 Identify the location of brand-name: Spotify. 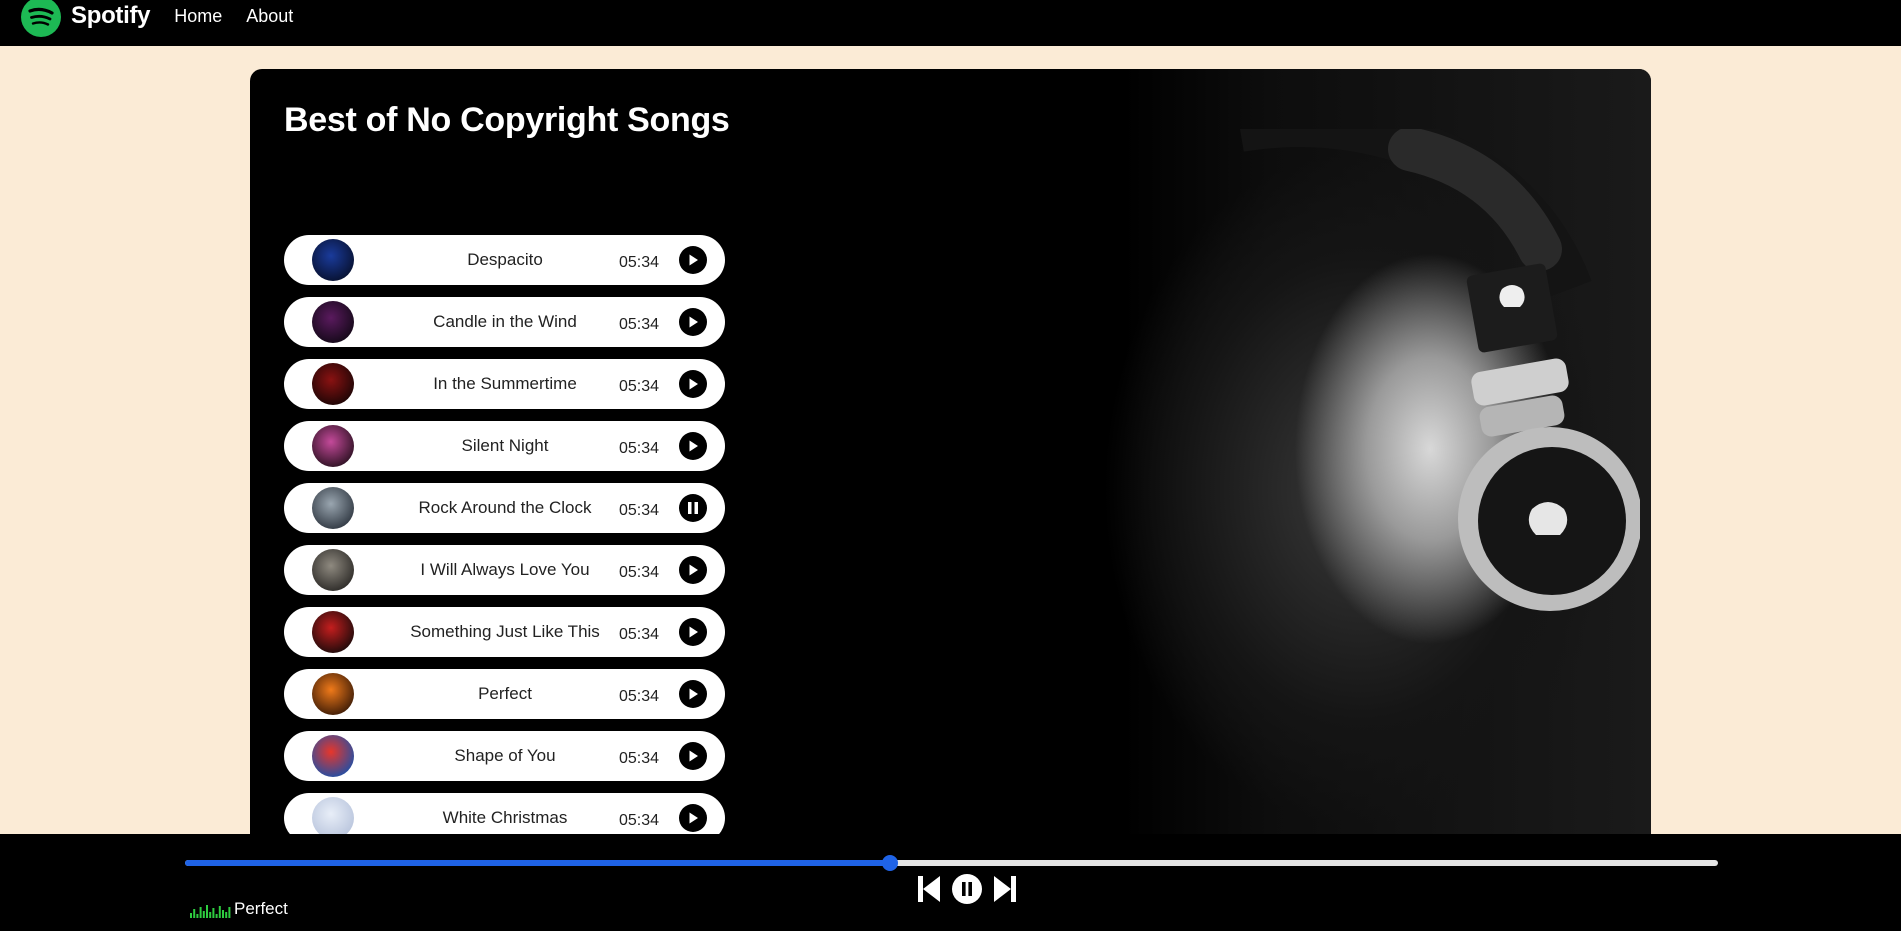
(111, 15).